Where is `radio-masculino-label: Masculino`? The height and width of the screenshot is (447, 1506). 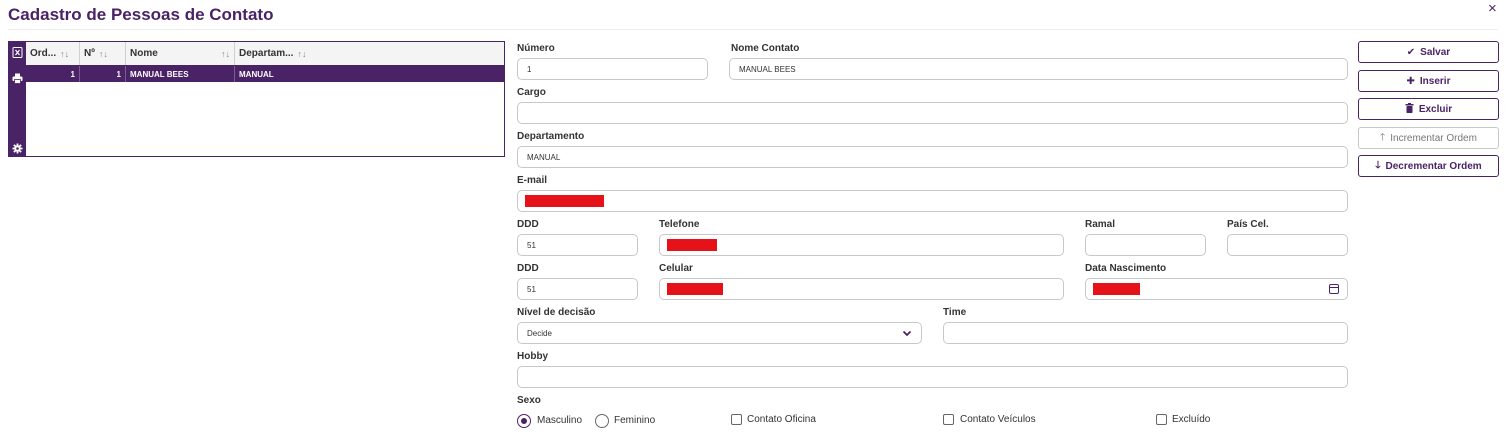 radio-masculino-label: Masculino is located at coordinates (560, 420).